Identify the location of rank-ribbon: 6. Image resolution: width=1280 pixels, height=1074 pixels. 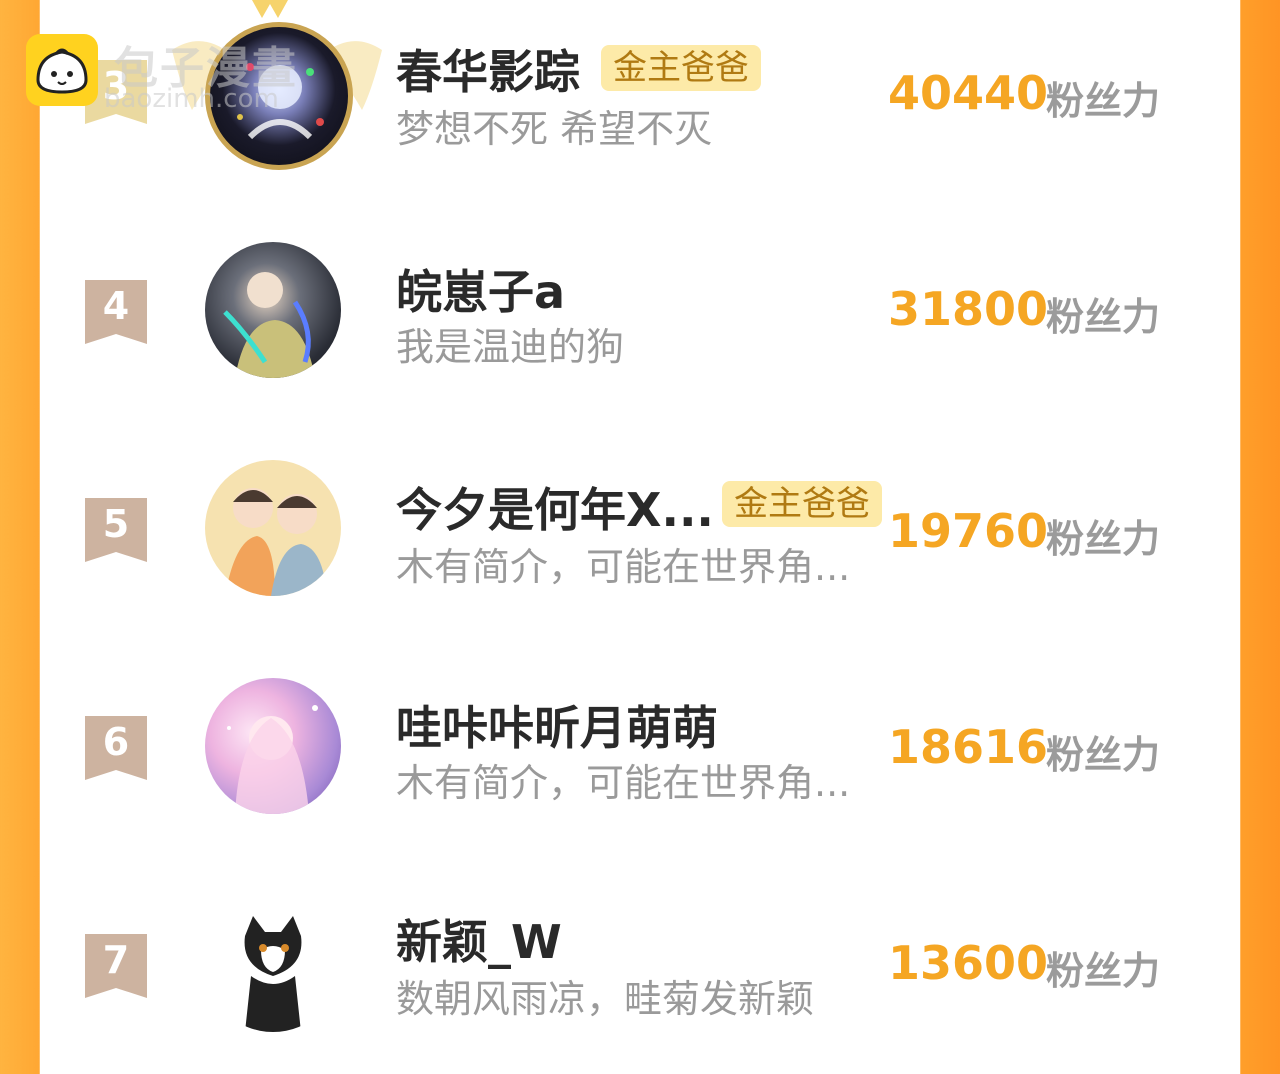
(116, 748).